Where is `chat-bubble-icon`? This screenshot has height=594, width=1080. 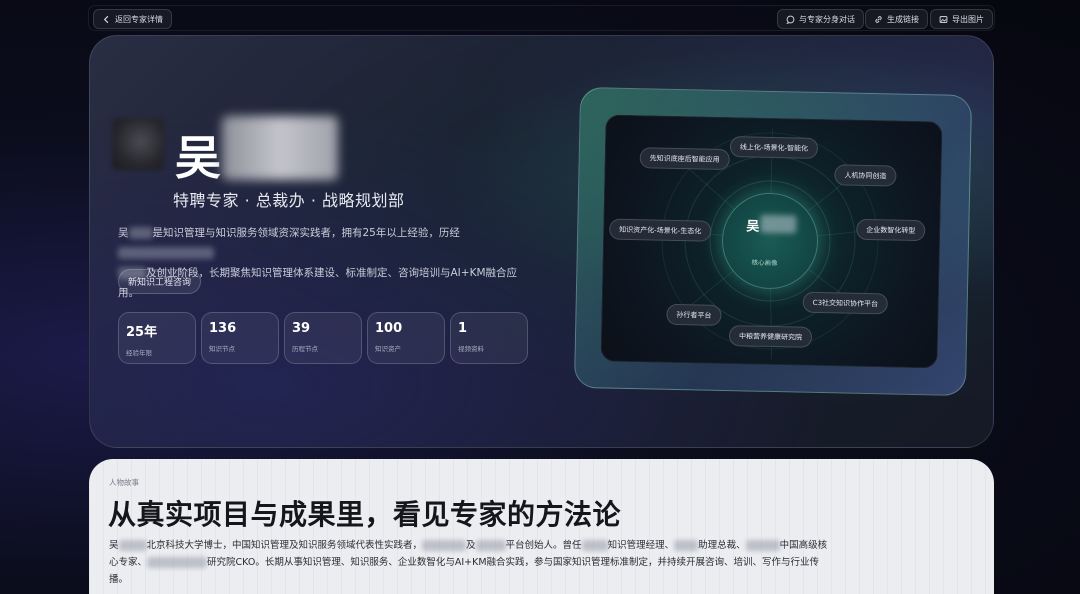
chat-bubble-icon is located at coordinates (790, 19).